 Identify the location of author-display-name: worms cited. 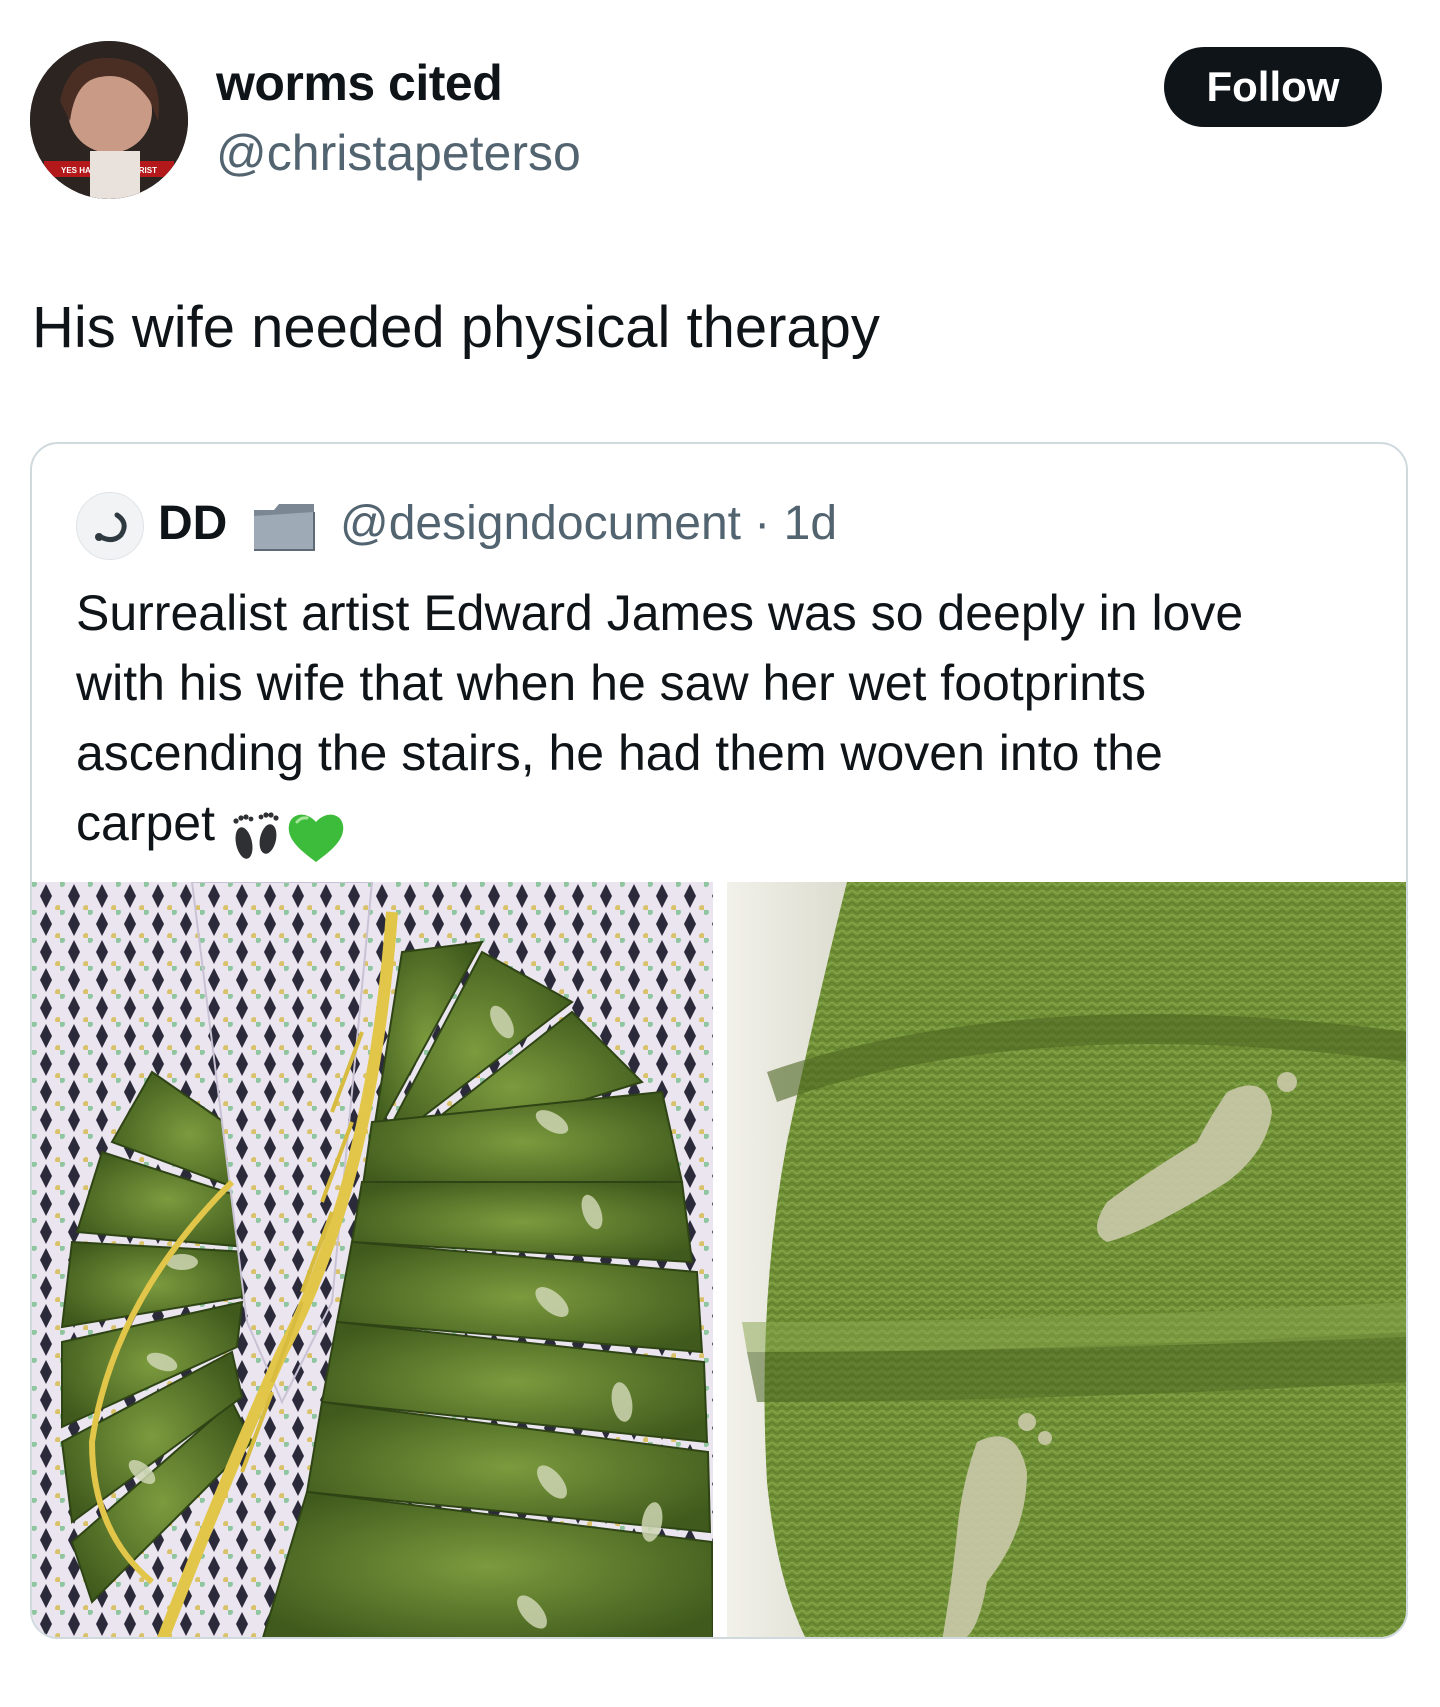
(359, 83).